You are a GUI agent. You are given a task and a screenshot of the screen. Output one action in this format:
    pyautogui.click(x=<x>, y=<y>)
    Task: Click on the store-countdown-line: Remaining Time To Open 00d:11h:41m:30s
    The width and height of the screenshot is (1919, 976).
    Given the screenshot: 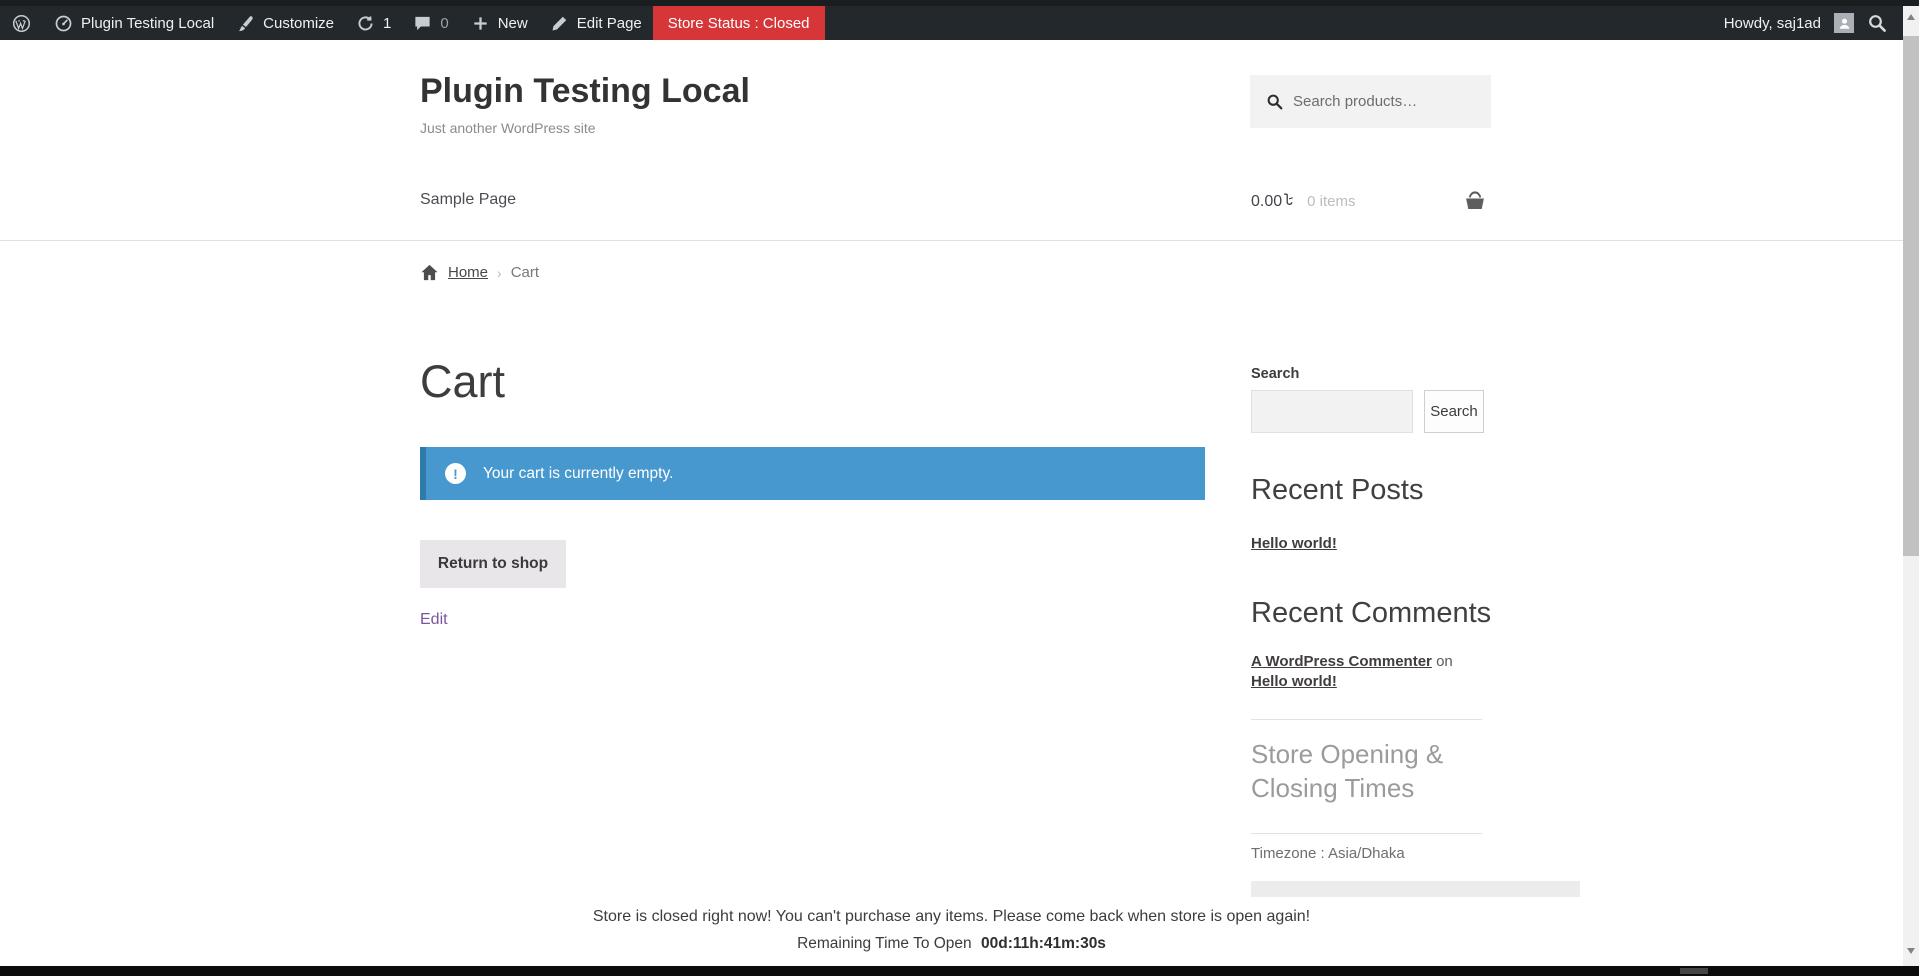 What is the action you would take?
    pyautogui.click(x=951, y=944)
    